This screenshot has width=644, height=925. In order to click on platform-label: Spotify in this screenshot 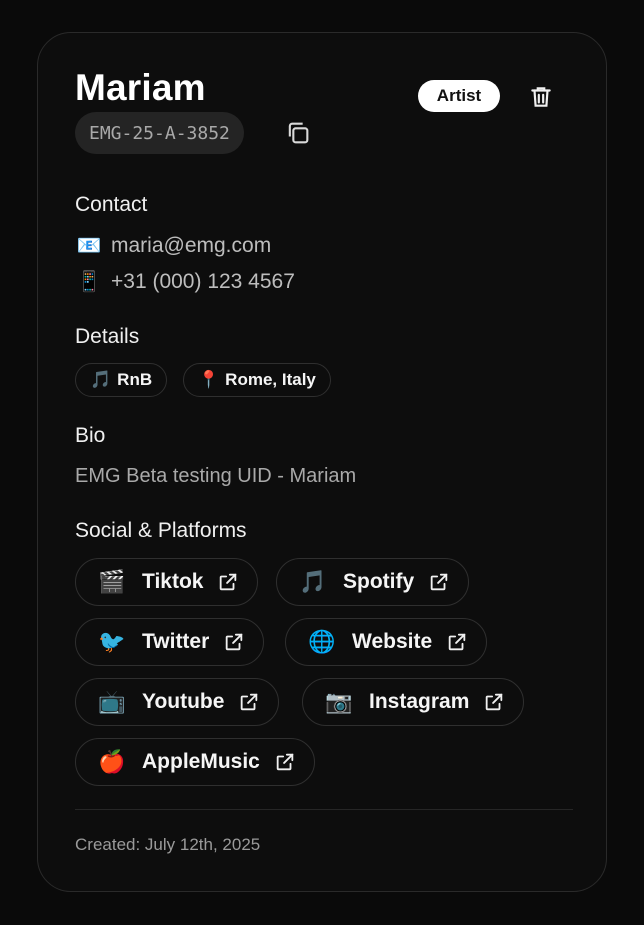, I will do `click(379, 581)`.